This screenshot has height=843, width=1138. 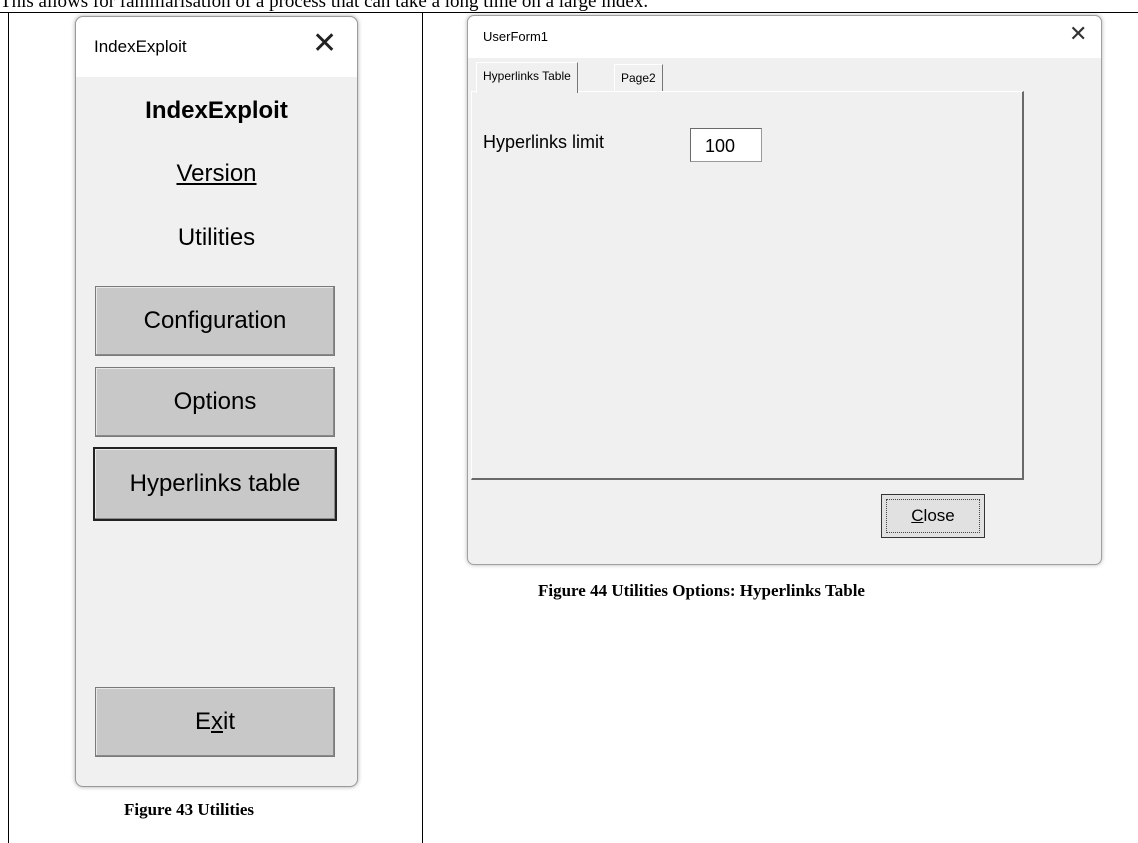 I want to click on app-title: IndexExploit, so click(x=216, y=110).